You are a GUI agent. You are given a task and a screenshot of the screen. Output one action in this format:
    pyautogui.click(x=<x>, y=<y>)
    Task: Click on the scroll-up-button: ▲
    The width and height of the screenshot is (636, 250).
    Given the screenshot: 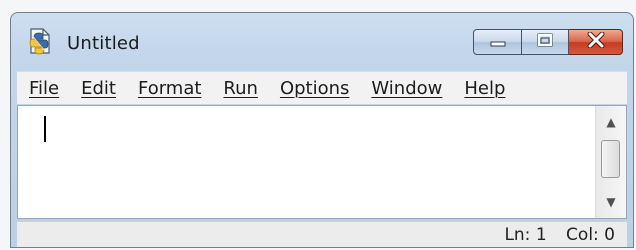 What is the action you would take?
    pyautogui.click(x=611, y=122)
    